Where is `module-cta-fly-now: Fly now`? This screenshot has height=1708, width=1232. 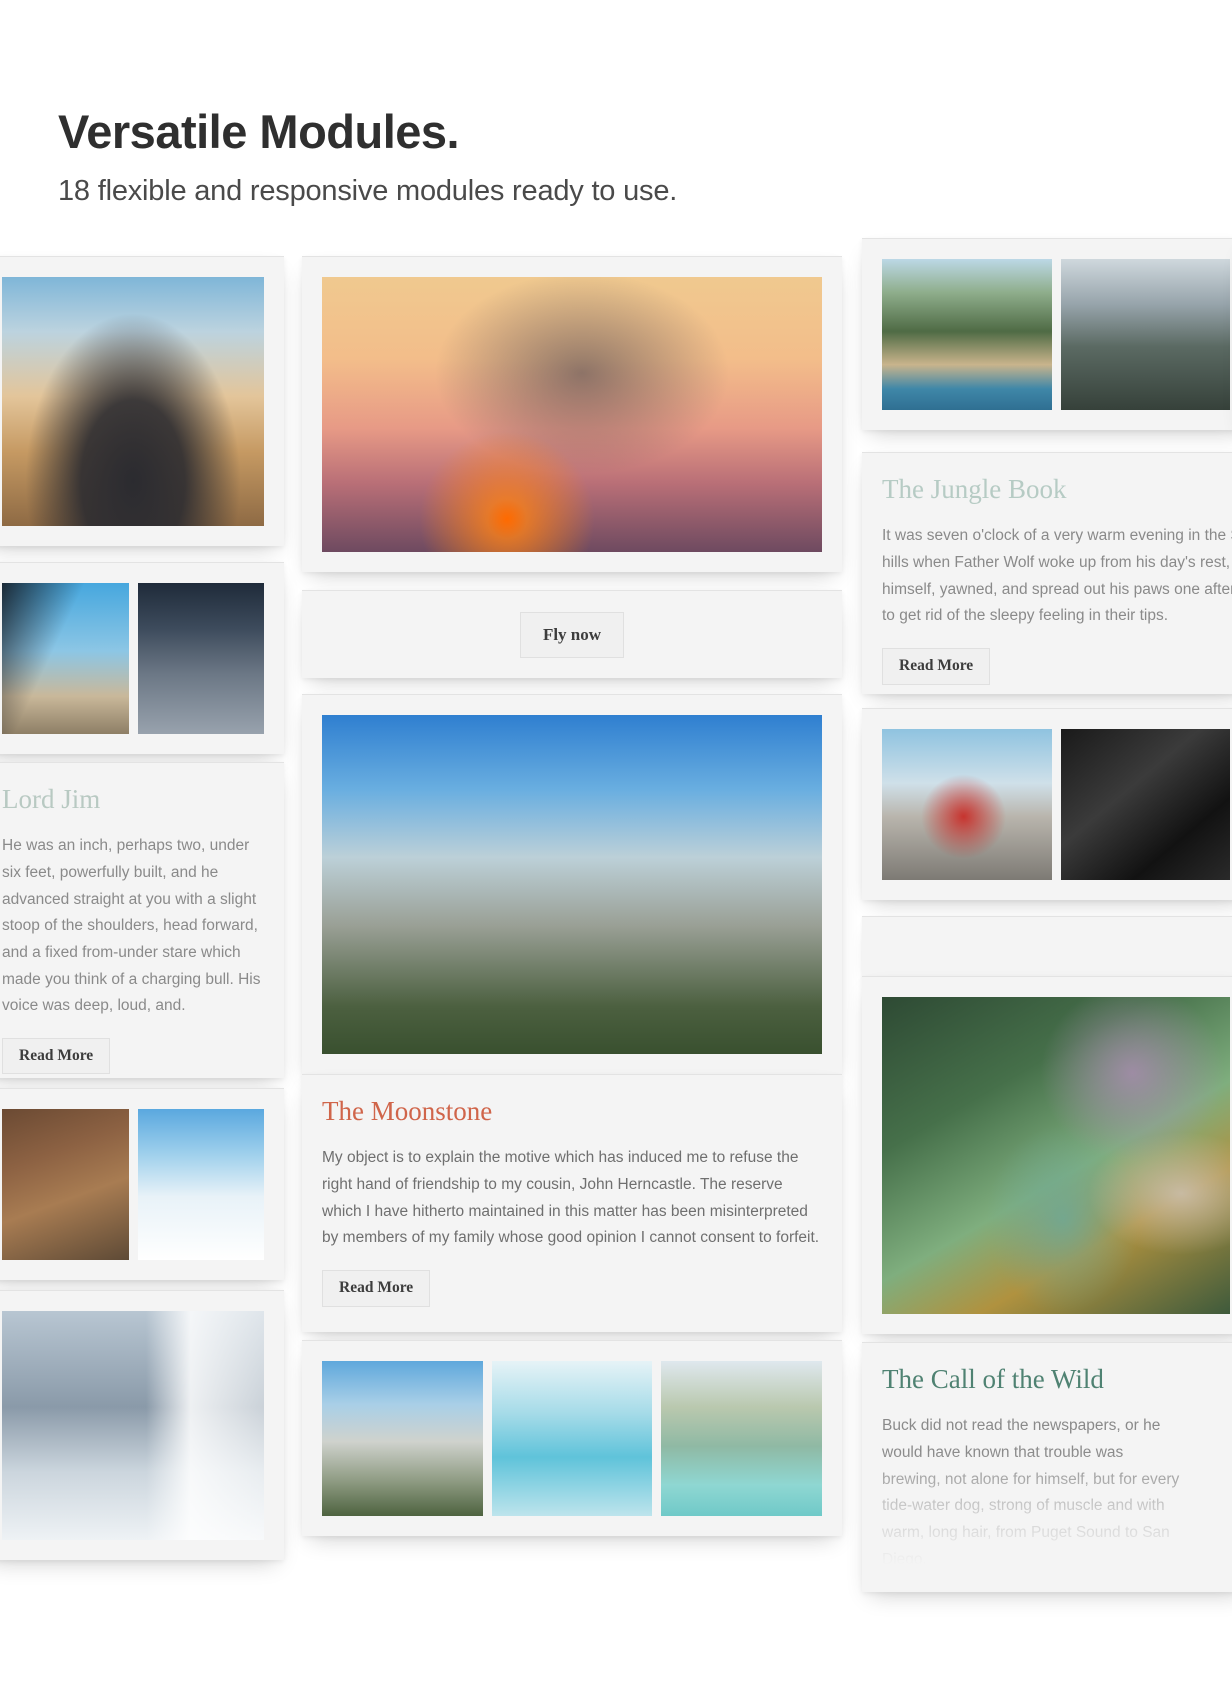 module-cta-fly-now: Fly now is located at coordinates (572, 634).